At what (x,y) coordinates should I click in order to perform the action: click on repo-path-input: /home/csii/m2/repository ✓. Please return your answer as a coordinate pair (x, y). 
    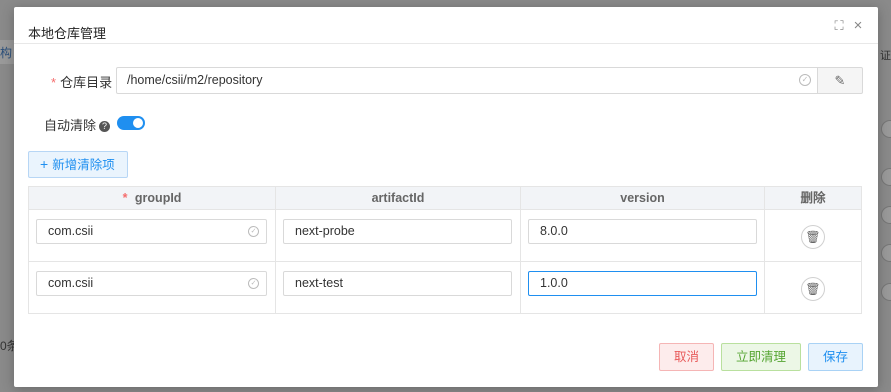
    Looking at the image, I should click on (467, 80).